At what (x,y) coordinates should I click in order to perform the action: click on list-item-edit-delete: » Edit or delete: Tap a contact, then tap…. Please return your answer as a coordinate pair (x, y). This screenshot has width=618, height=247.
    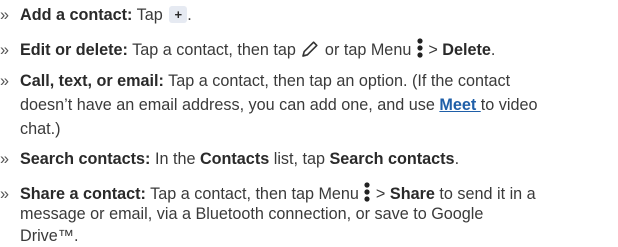
    Looking at the image, I should click on (309, 48).